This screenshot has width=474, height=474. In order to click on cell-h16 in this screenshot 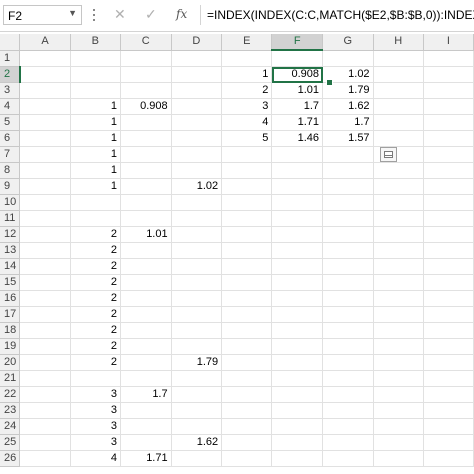, I will do `click(398, 298)`.